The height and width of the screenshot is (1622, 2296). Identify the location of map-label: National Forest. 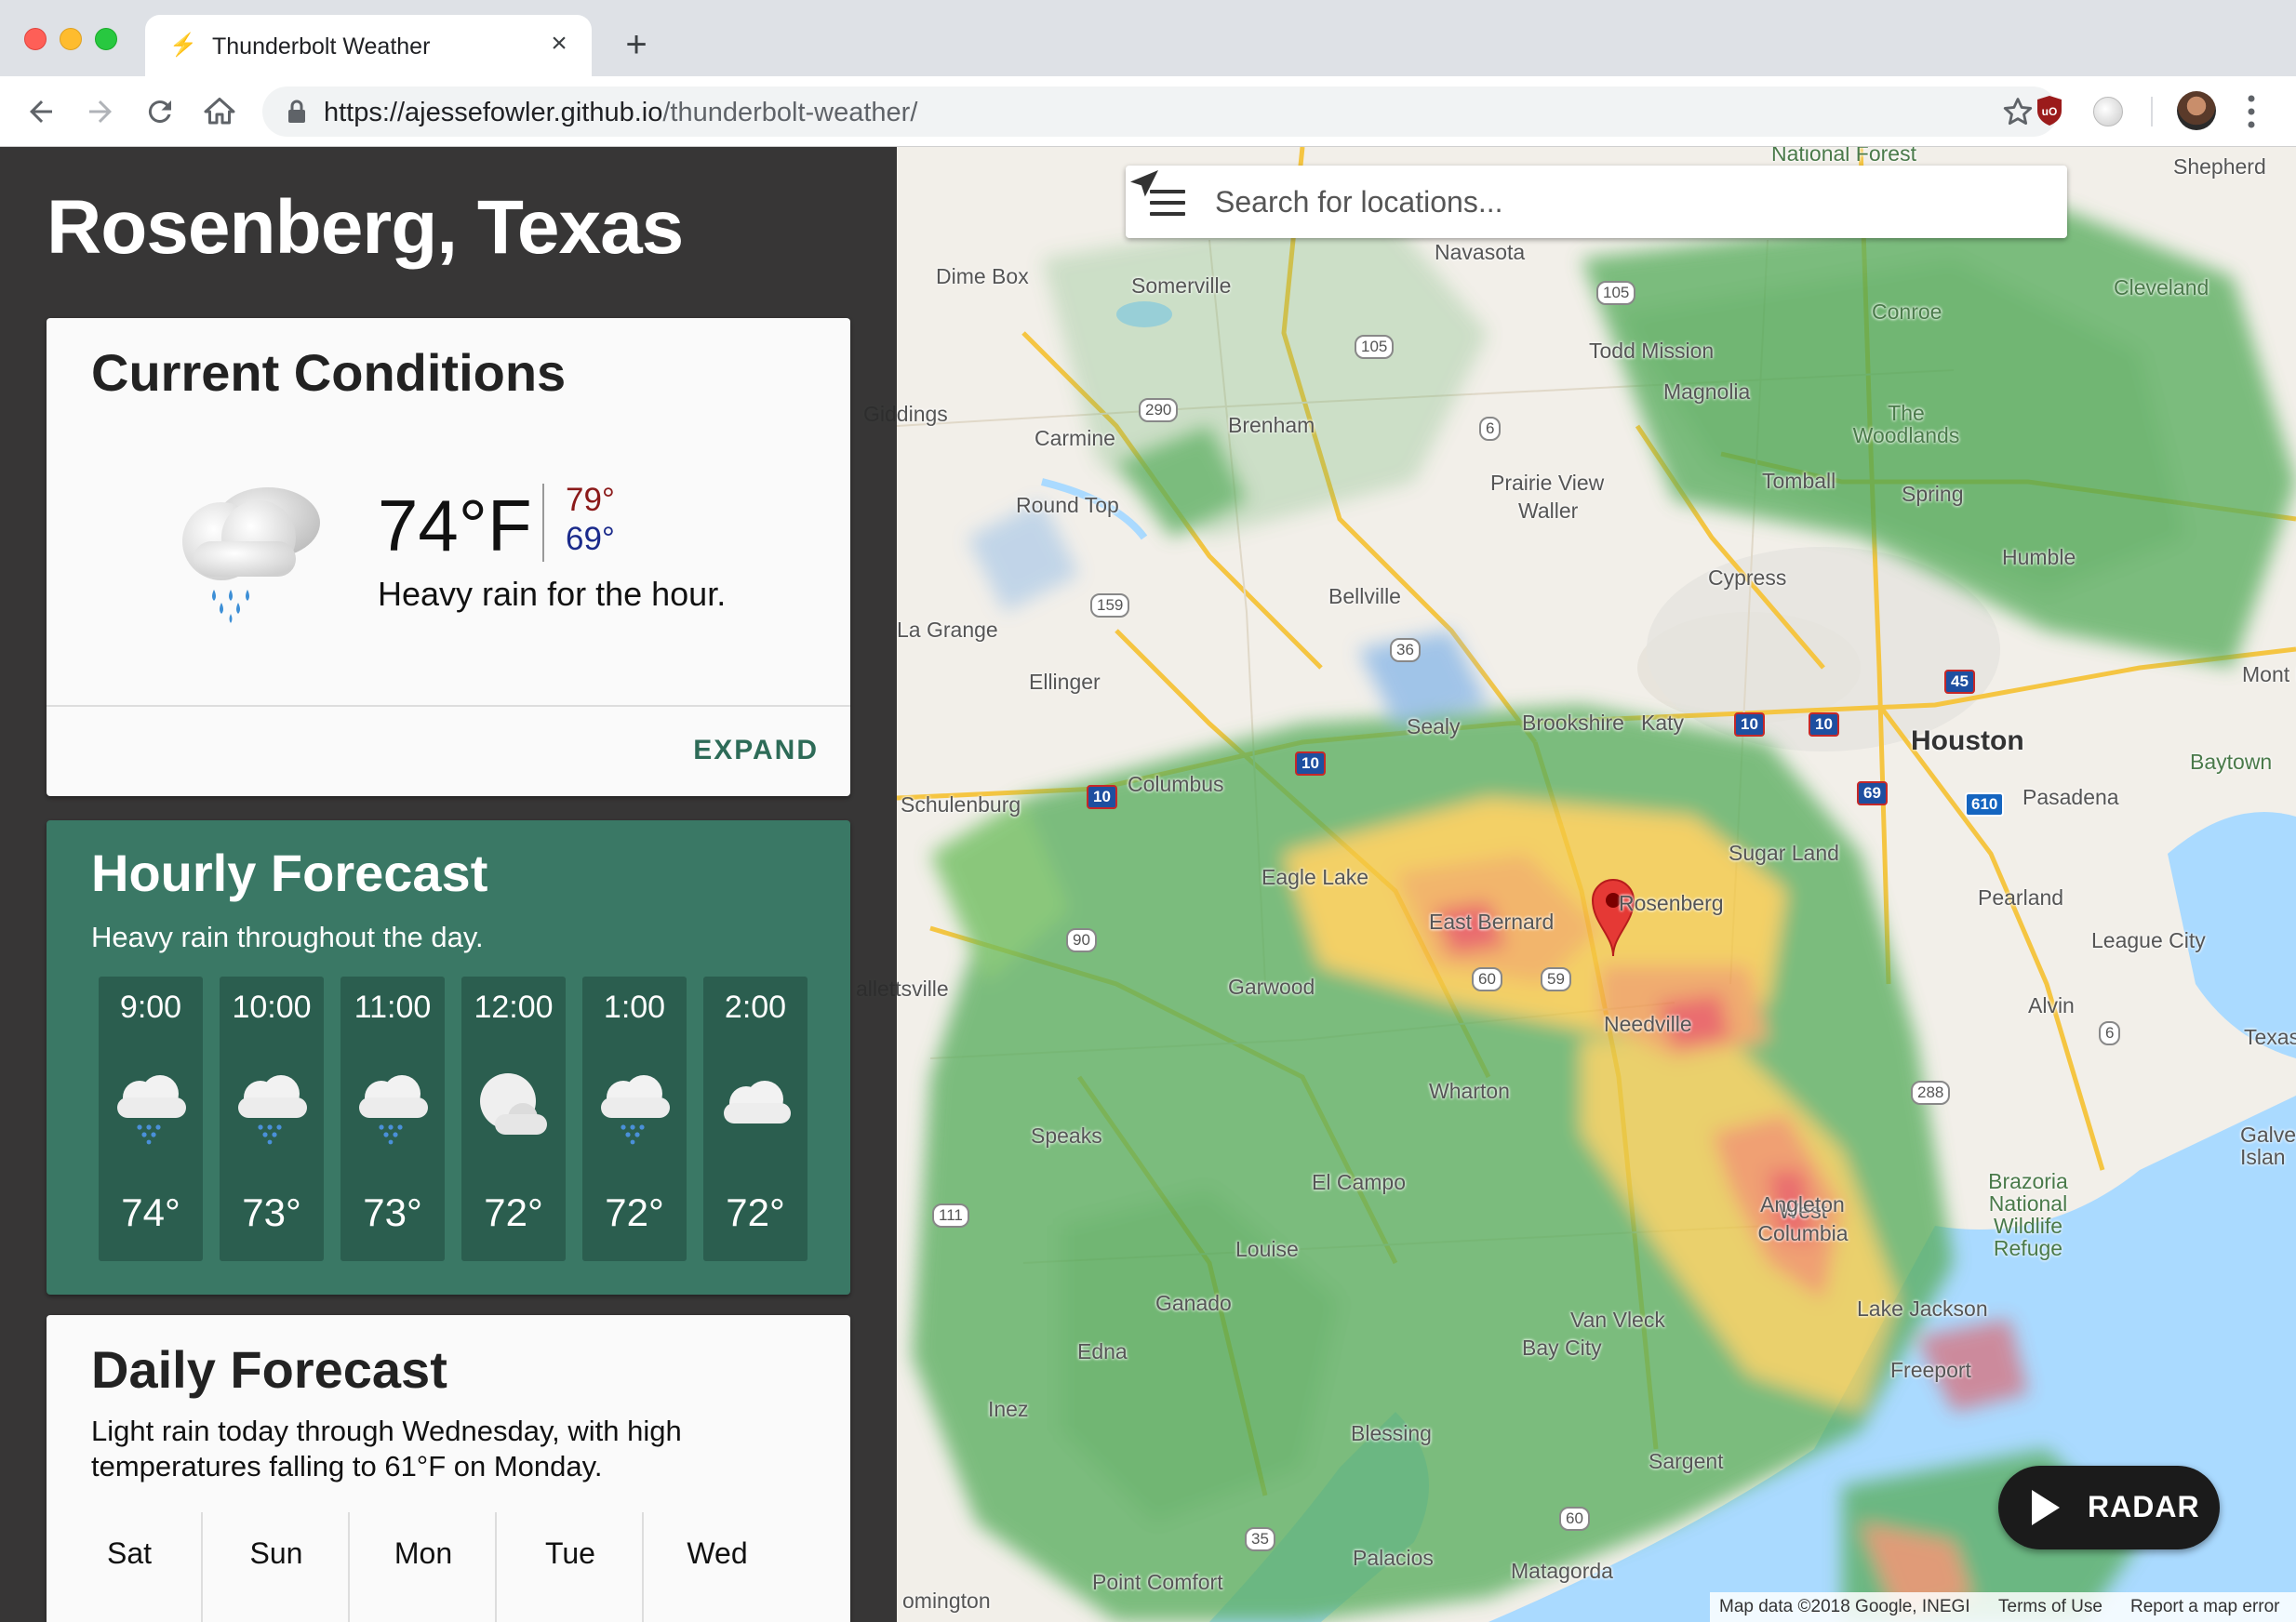
(1843, 156).